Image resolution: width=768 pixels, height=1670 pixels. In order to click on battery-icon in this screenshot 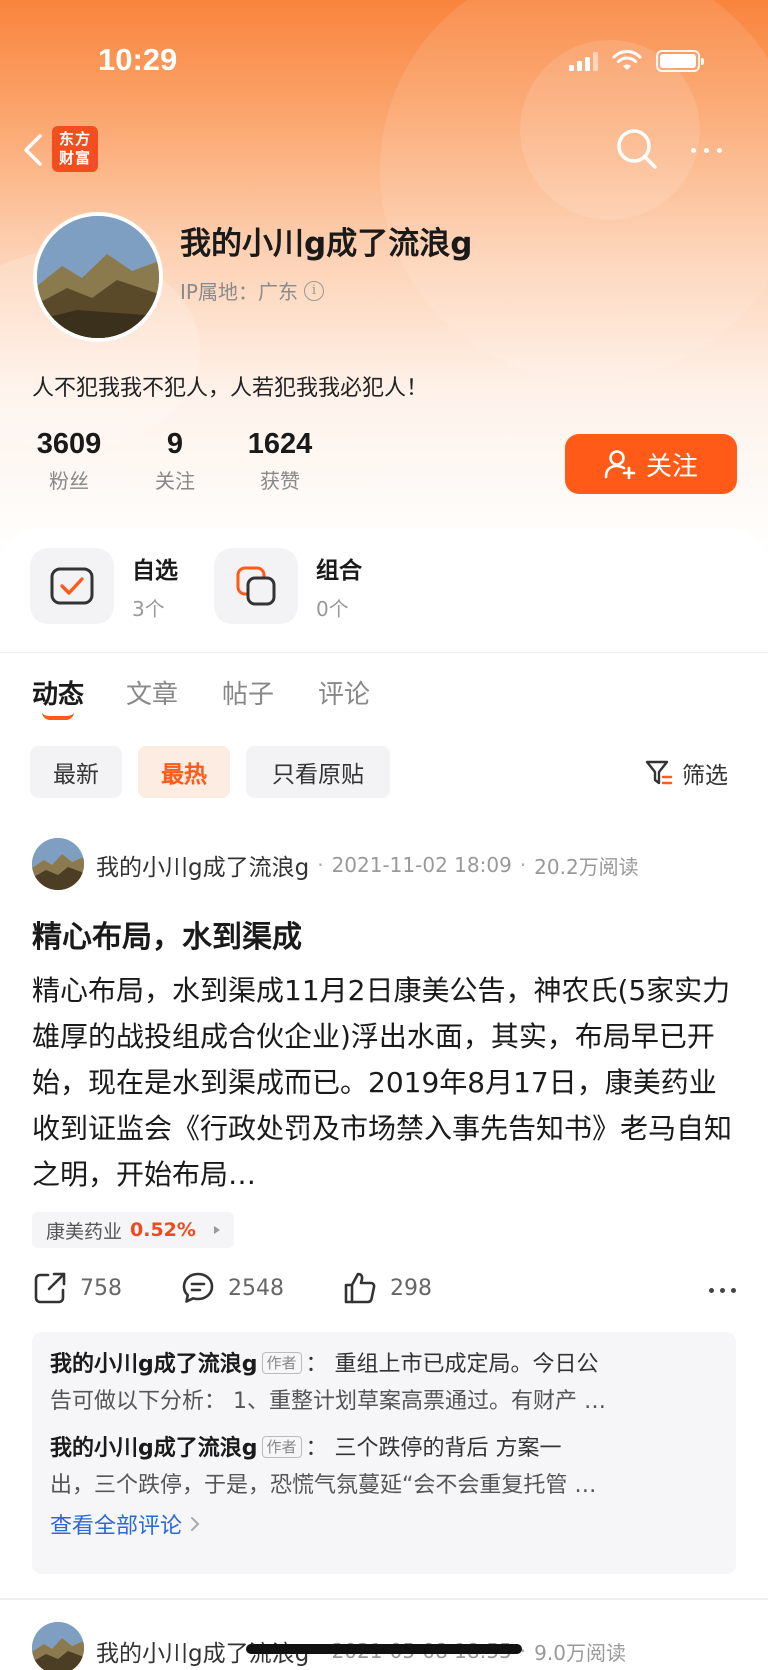, I will do `click(680, 61)`.